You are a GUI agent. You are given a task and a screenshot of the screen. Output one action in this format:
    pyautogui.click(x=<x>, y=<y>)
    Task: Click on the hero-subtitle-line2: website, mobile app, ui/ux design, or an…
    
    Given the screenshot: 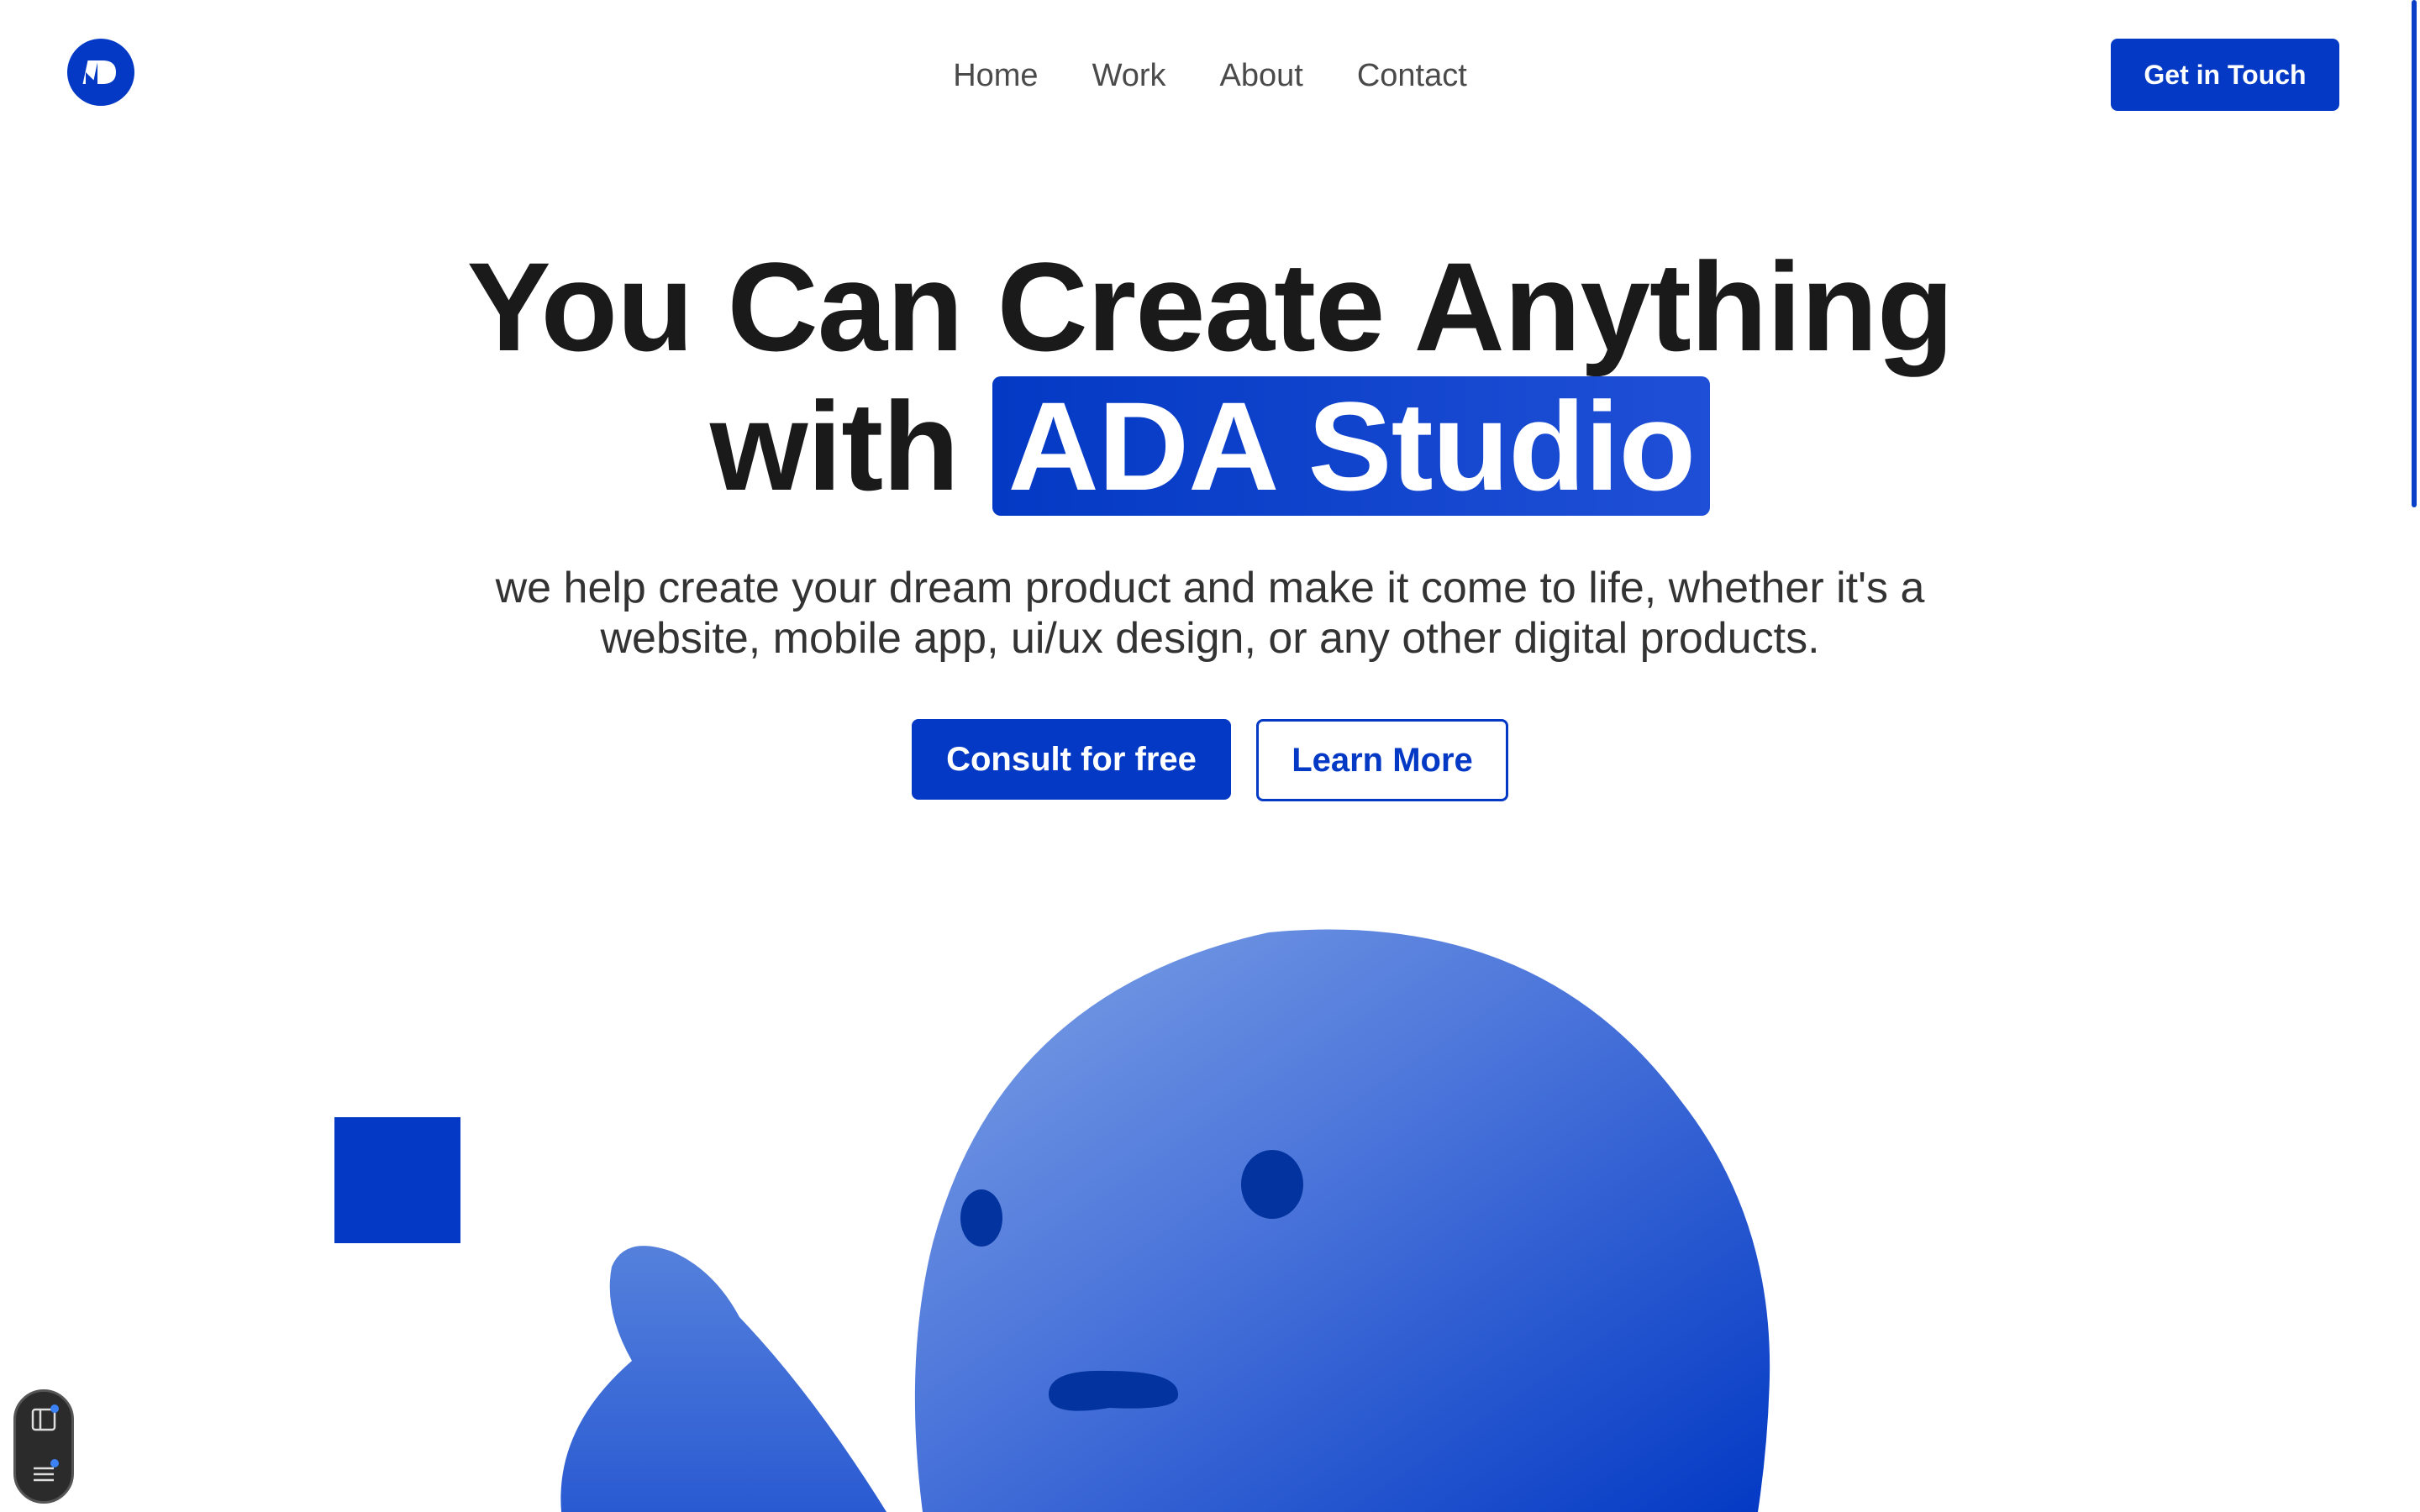 What is the action you would take?
    pyautogui.click(x=1210, y=638)
    